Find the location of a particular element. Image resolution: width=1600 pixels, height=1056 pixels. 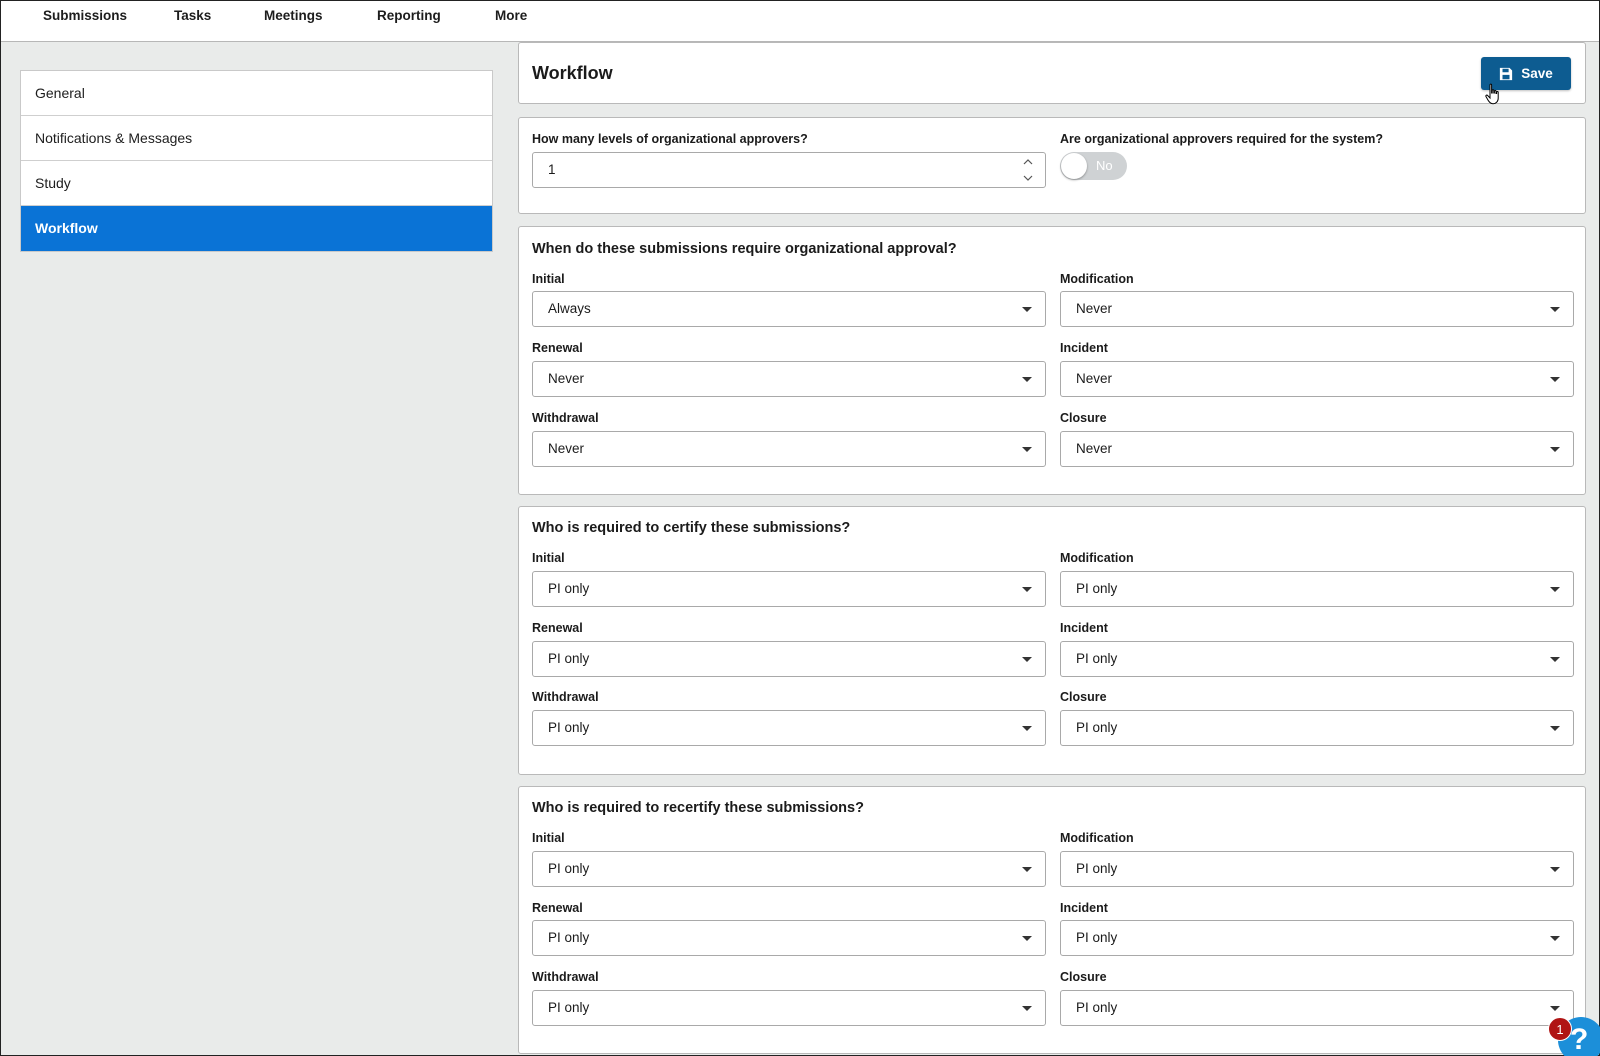

select-initial: Always is located at coordinates (789, 309).